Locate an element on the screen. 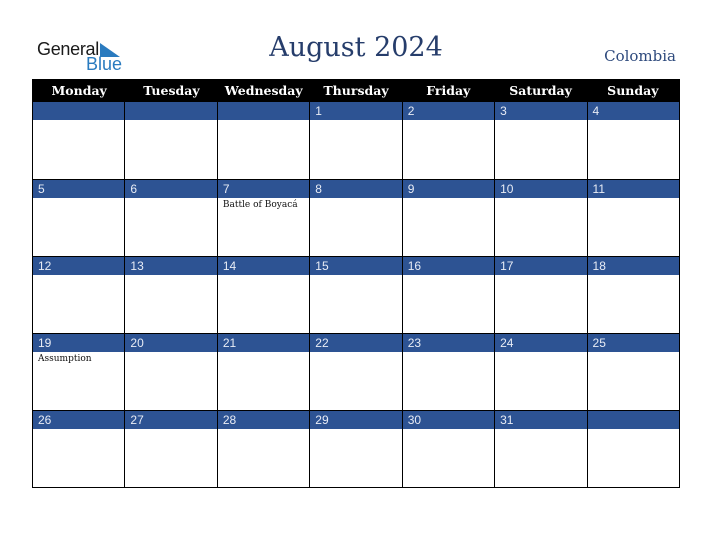  day-number: 14 is located at coordinates (263, 266).